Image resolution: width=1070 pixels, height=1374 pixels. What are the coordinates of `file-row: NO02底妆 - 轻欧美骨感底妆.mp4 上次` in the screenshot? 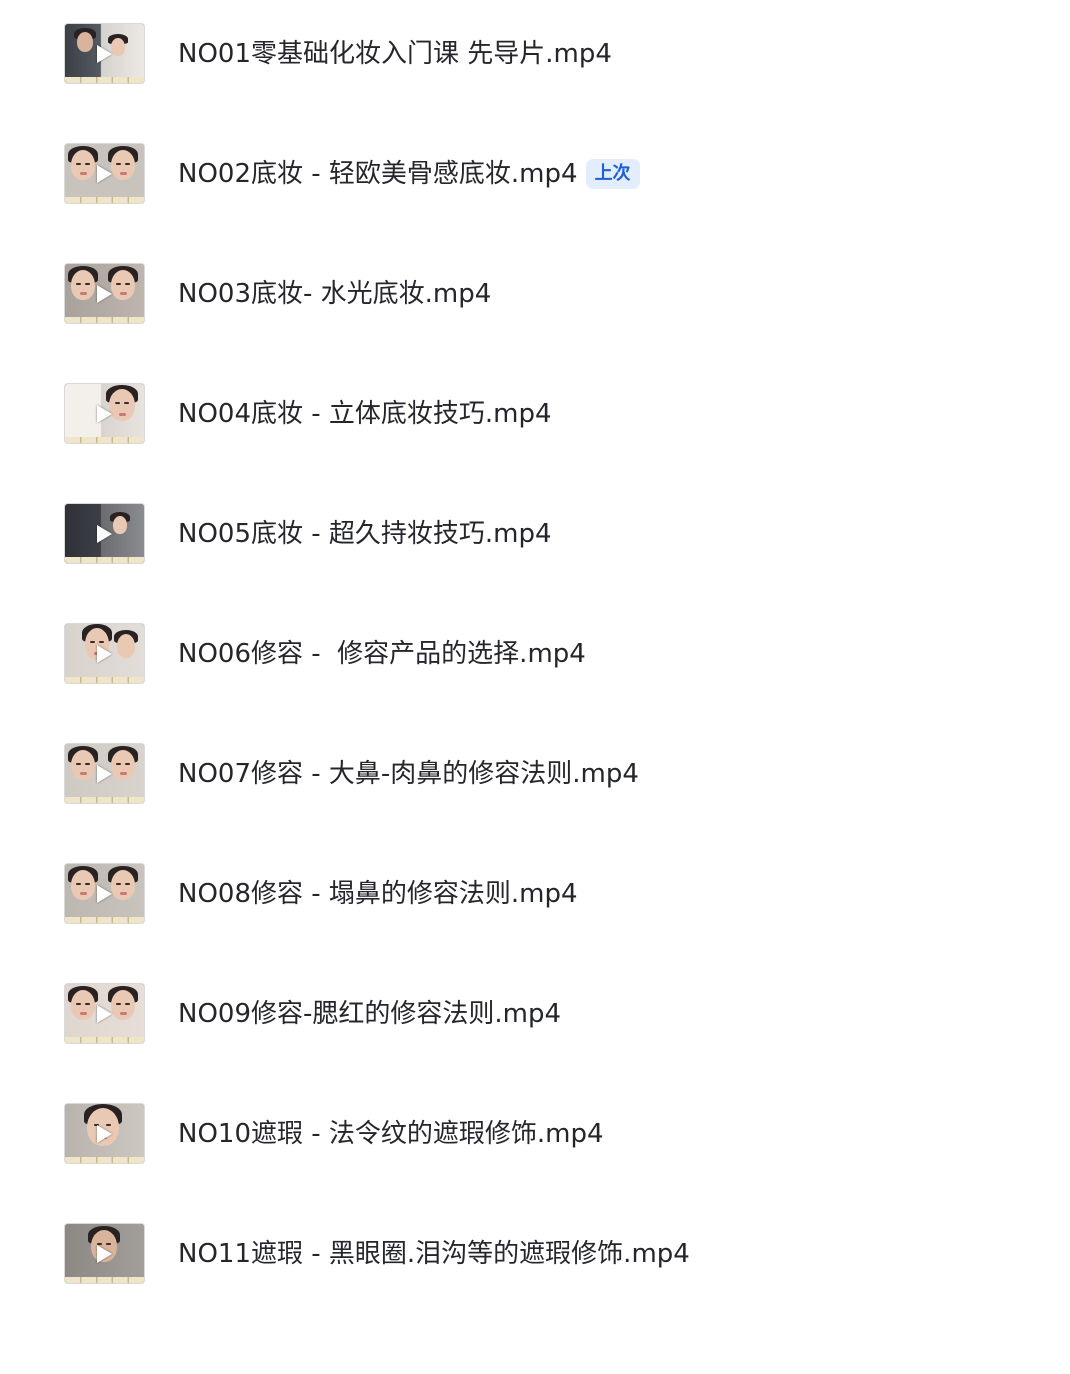 It's located at (535, 219).